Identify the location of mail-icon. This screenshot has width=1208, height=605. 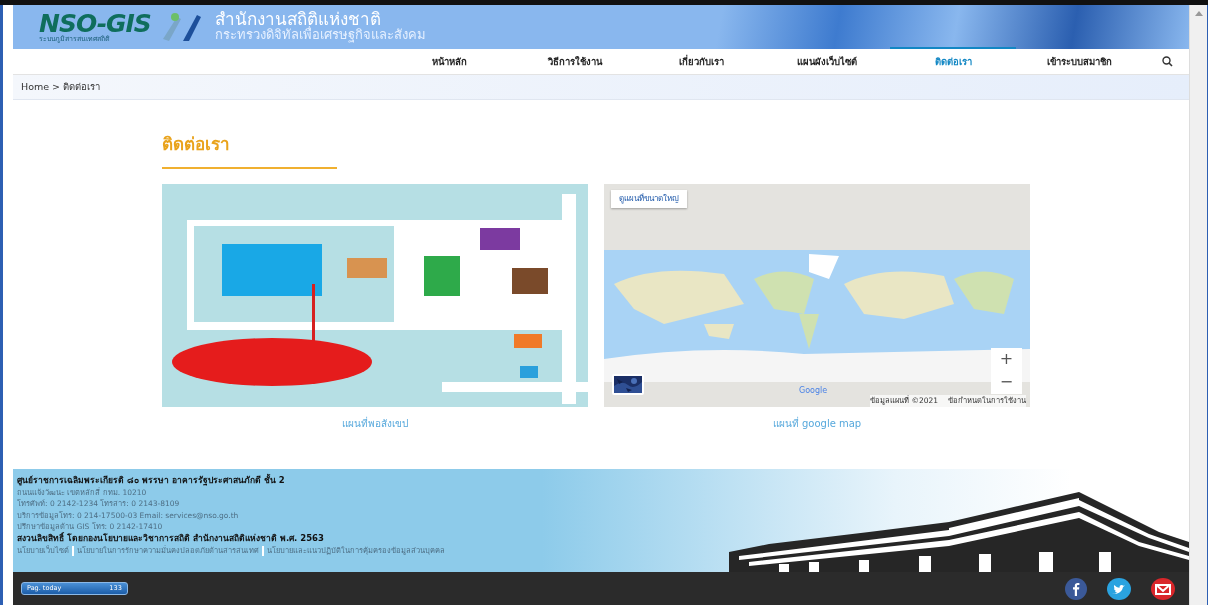
(1163, 588).